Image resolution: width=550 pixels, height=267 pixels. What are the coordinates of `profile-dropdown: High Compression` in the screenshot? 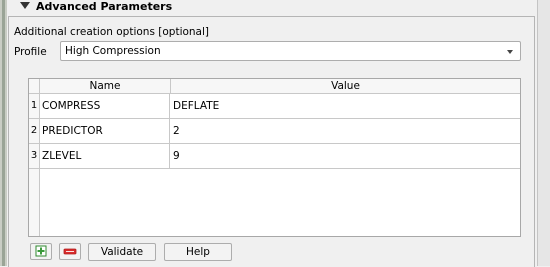 It's located at (290, 51).